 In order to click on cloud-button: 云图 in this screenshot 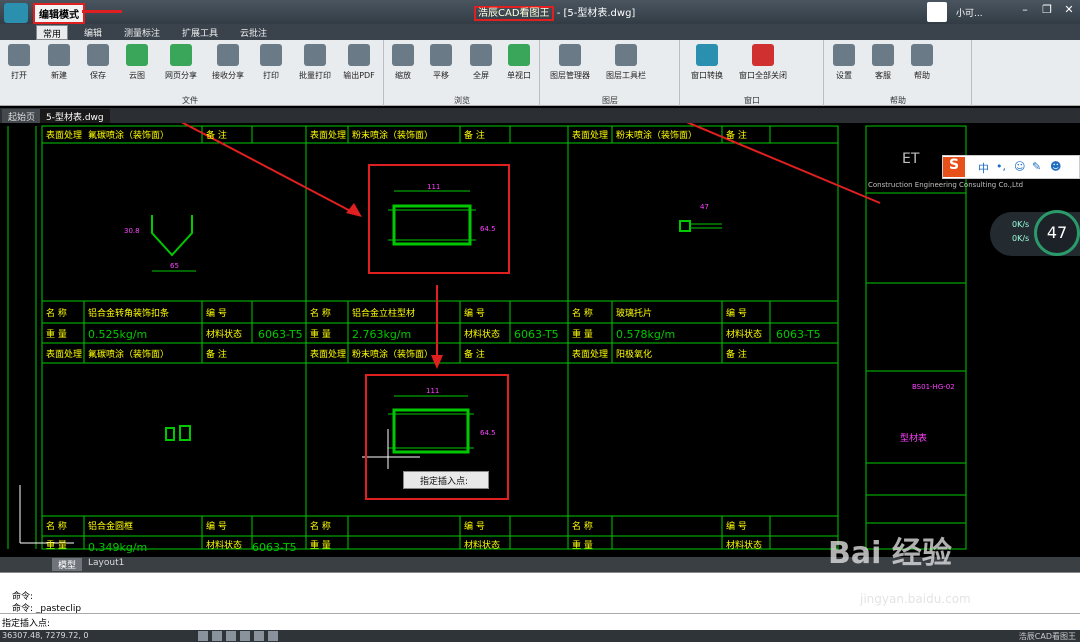, I will do `click(137, 62)`.